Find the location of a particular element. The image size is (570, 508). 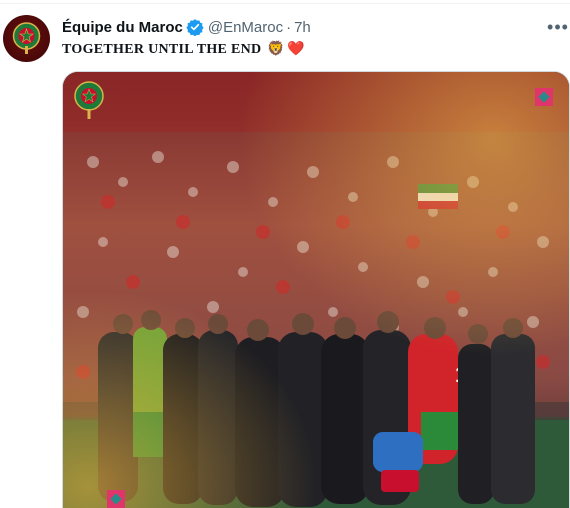

tweet-text: TOGETHER UNTIL THE END 🦁 ❤️ is located at coordinates (183, 49).